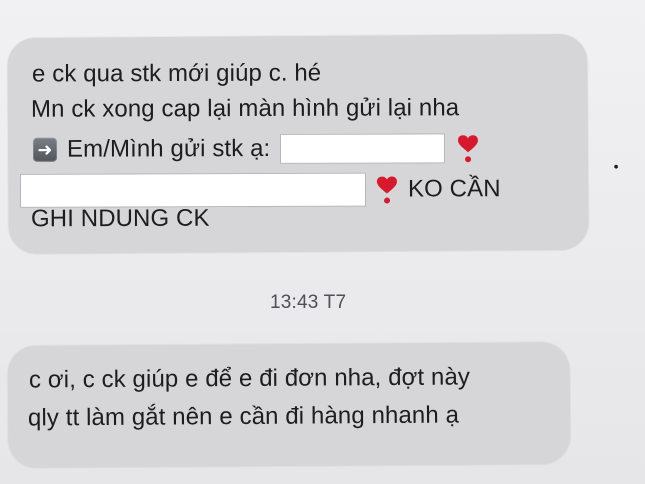  I want to click on message-line-with-redaction: KO CẦN, so click(260, 190).